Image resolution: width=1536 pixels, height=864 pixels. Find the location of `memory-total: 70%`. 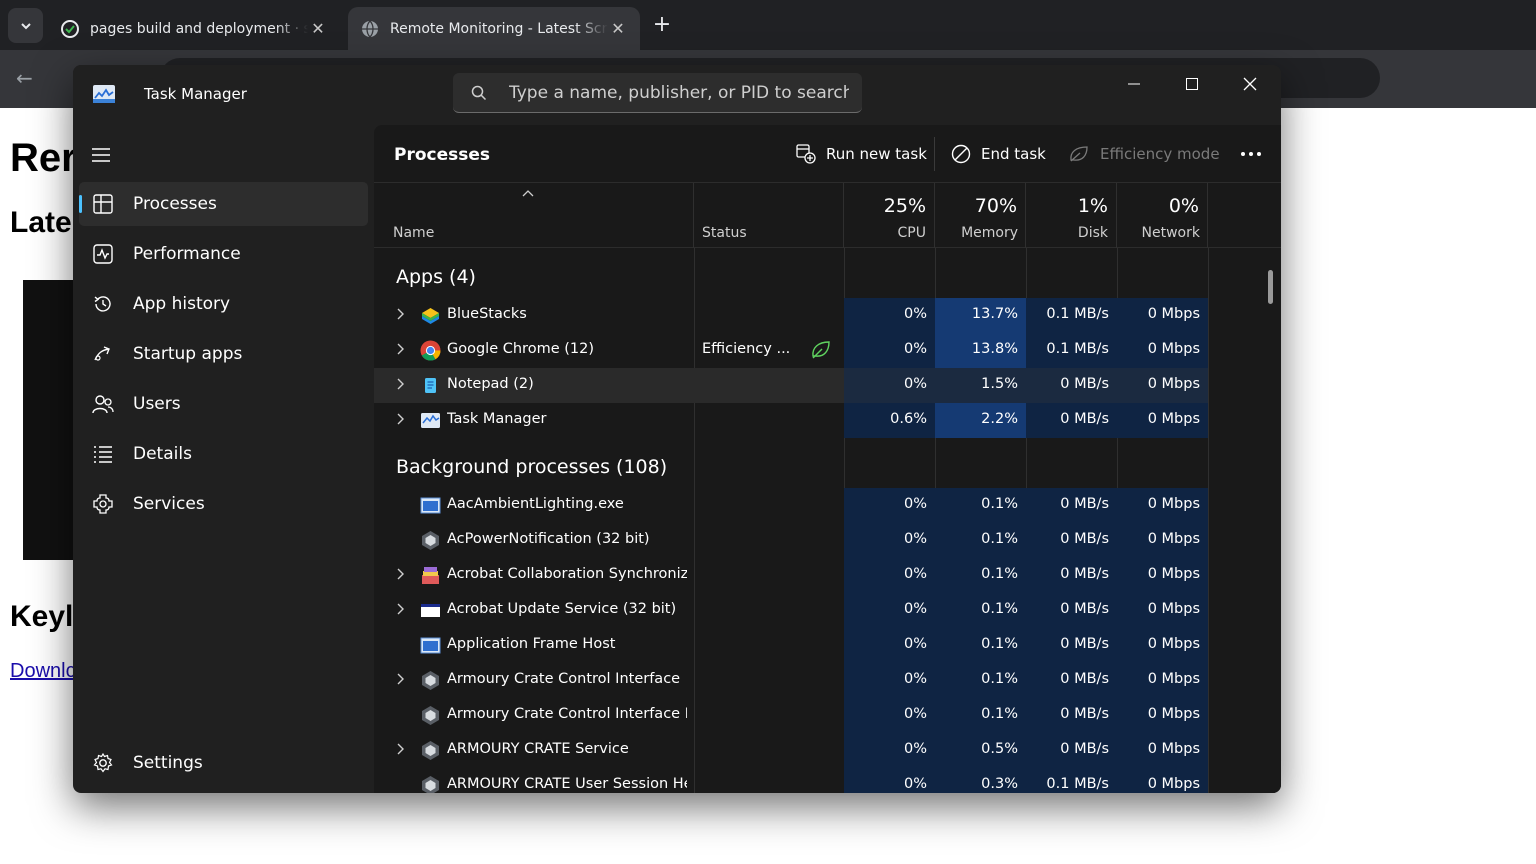

memory-total: 70% is located at coordinates (995, 206).